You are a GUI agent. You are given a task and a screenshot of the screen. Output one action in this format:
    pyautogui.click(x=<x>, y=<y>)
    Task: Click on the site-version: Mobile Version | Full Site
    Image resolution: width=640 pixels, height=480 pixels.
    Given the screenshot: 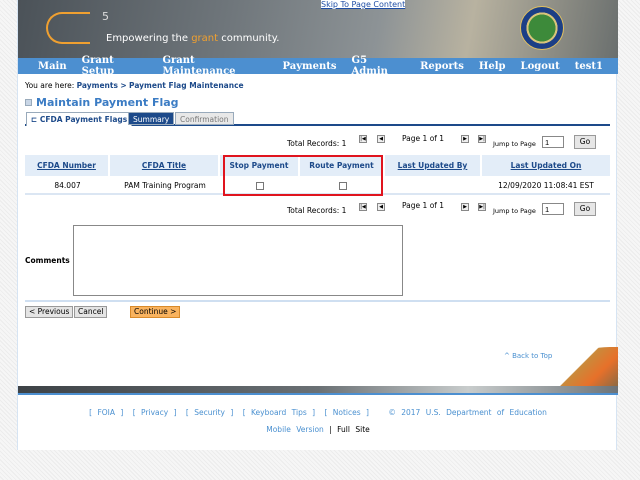 What is the action you would take?
    pyautogui.click(x=318, y=429)
    